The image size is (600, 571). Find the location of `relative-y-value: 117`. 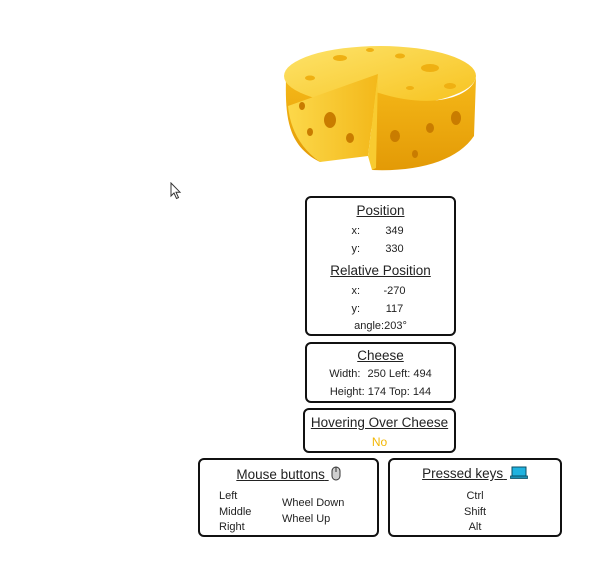

relative-y-value: 117 is located at coordinates (394, 309).